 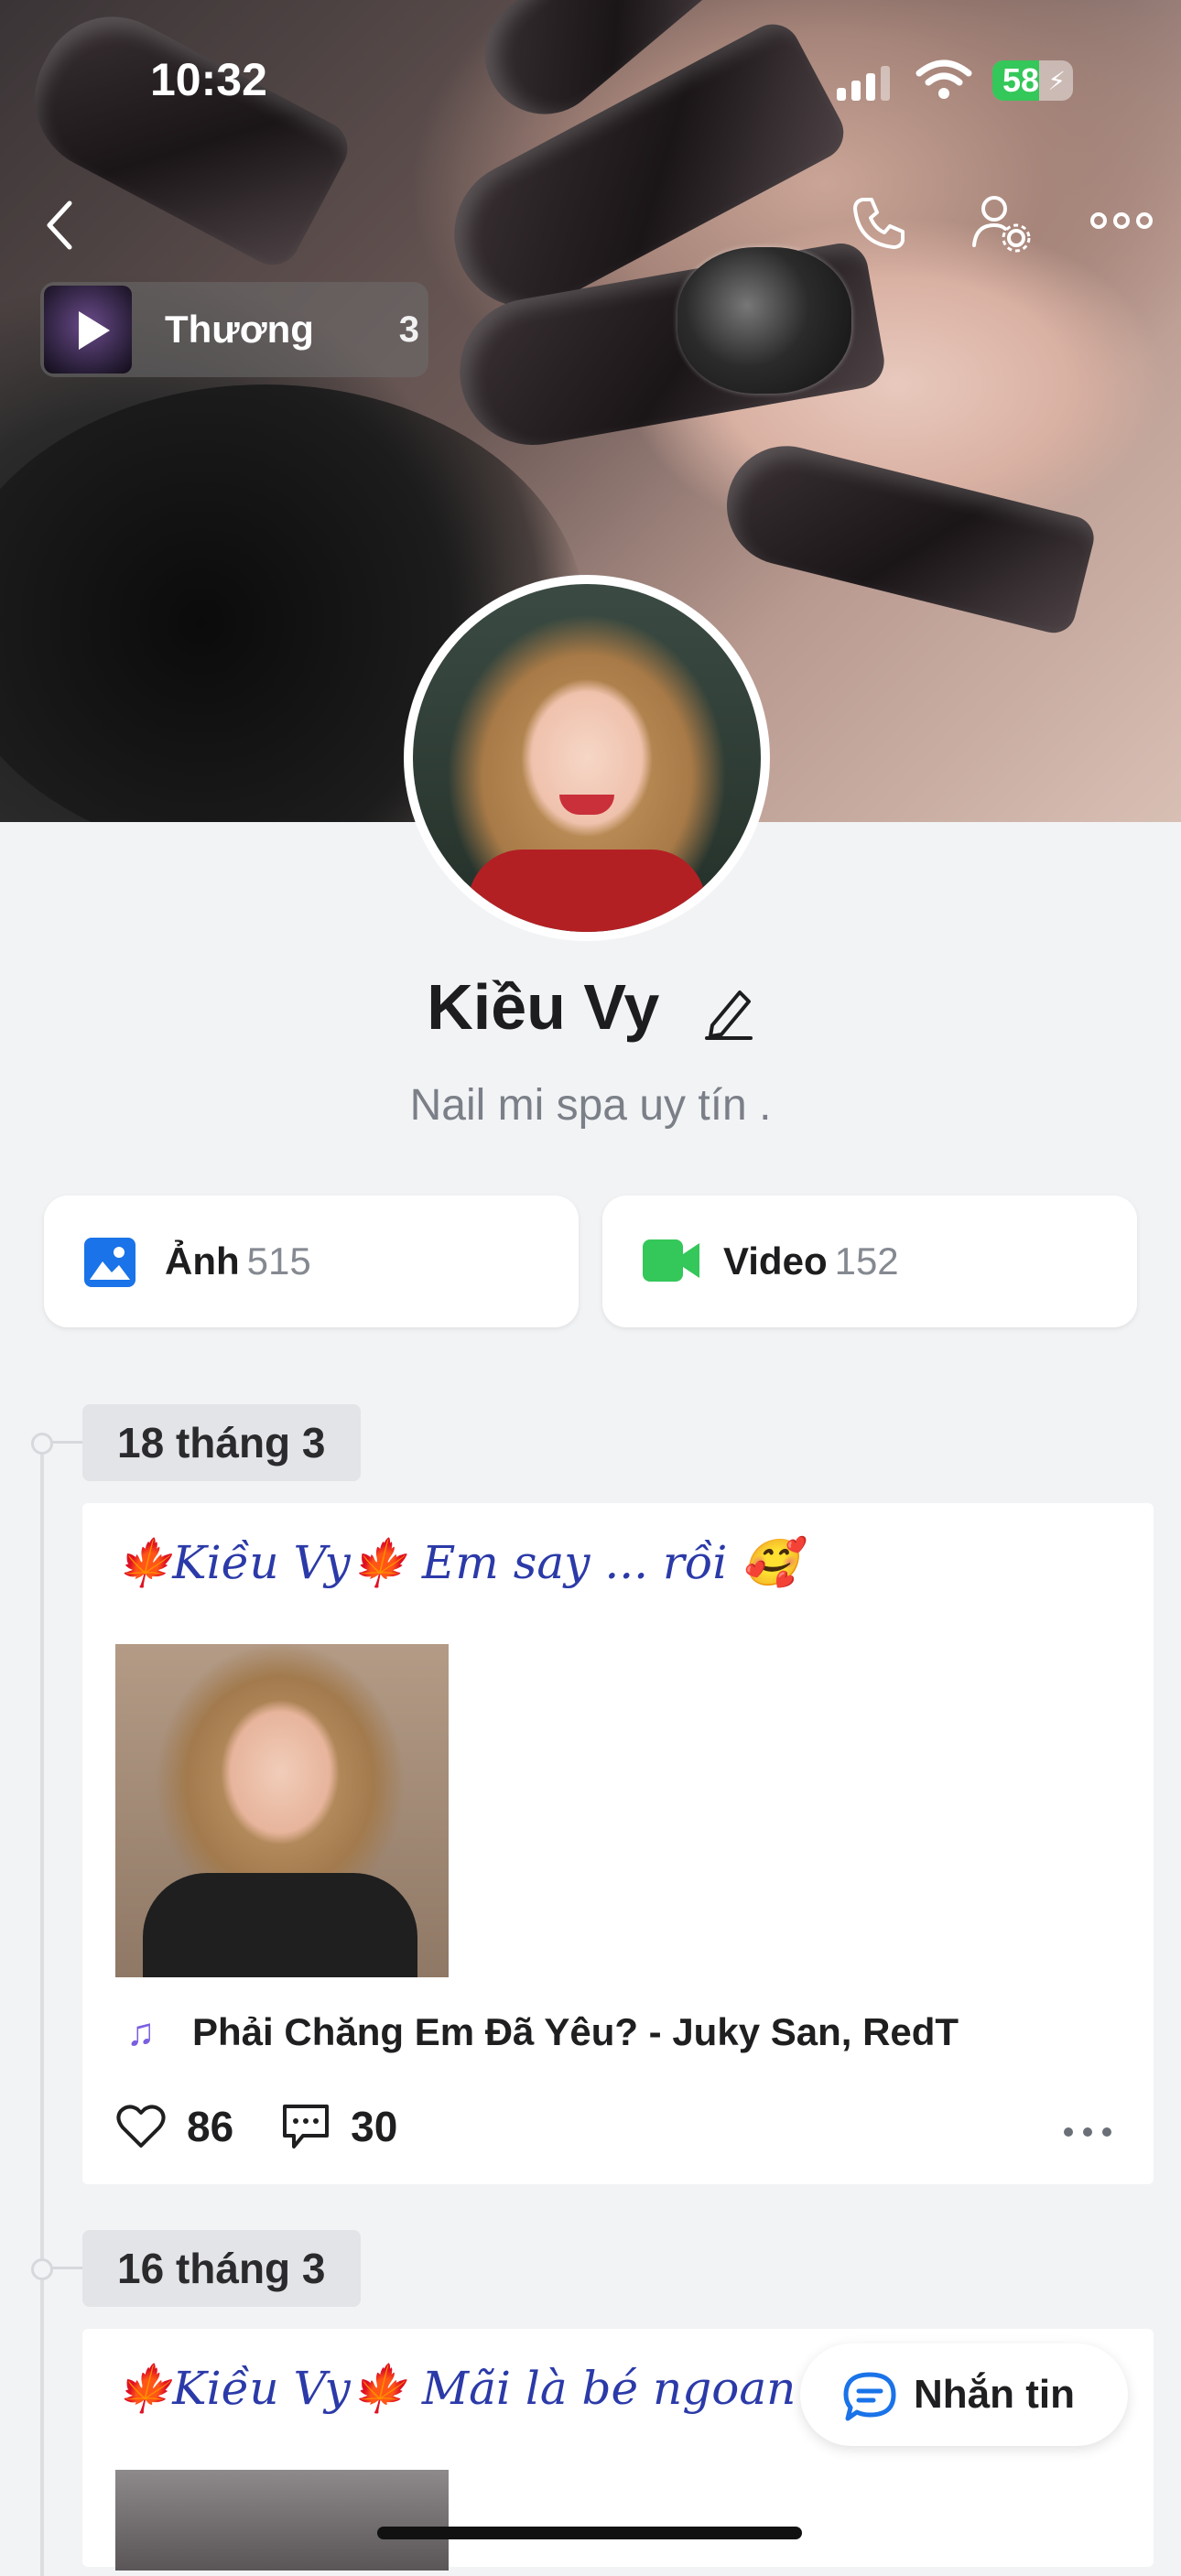 I want to click on profile-name: Kiều Vy, so click(x=544, y=1007).